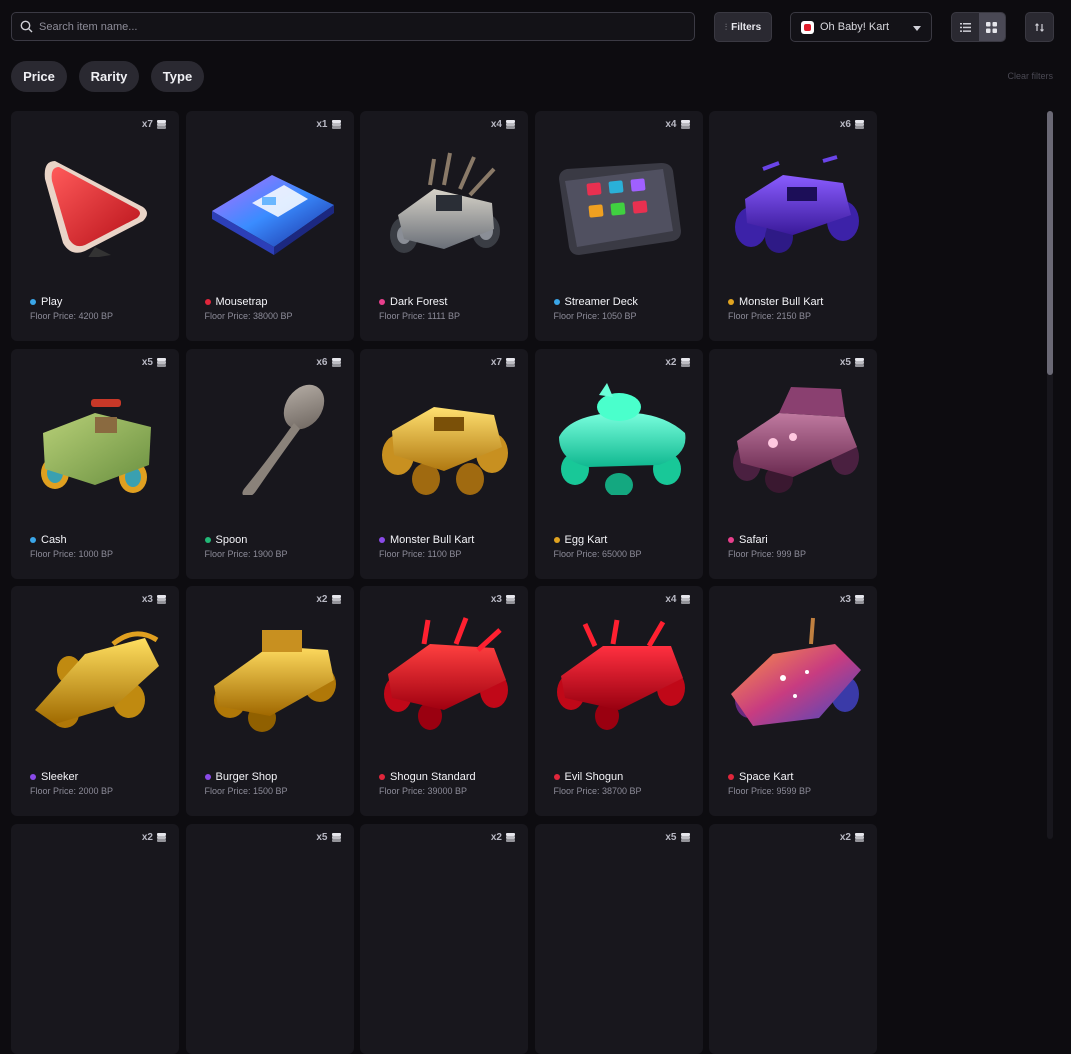 The image size is (1071, 1054). I want to click on item-name: Streamer Deck, so click(601, 302).